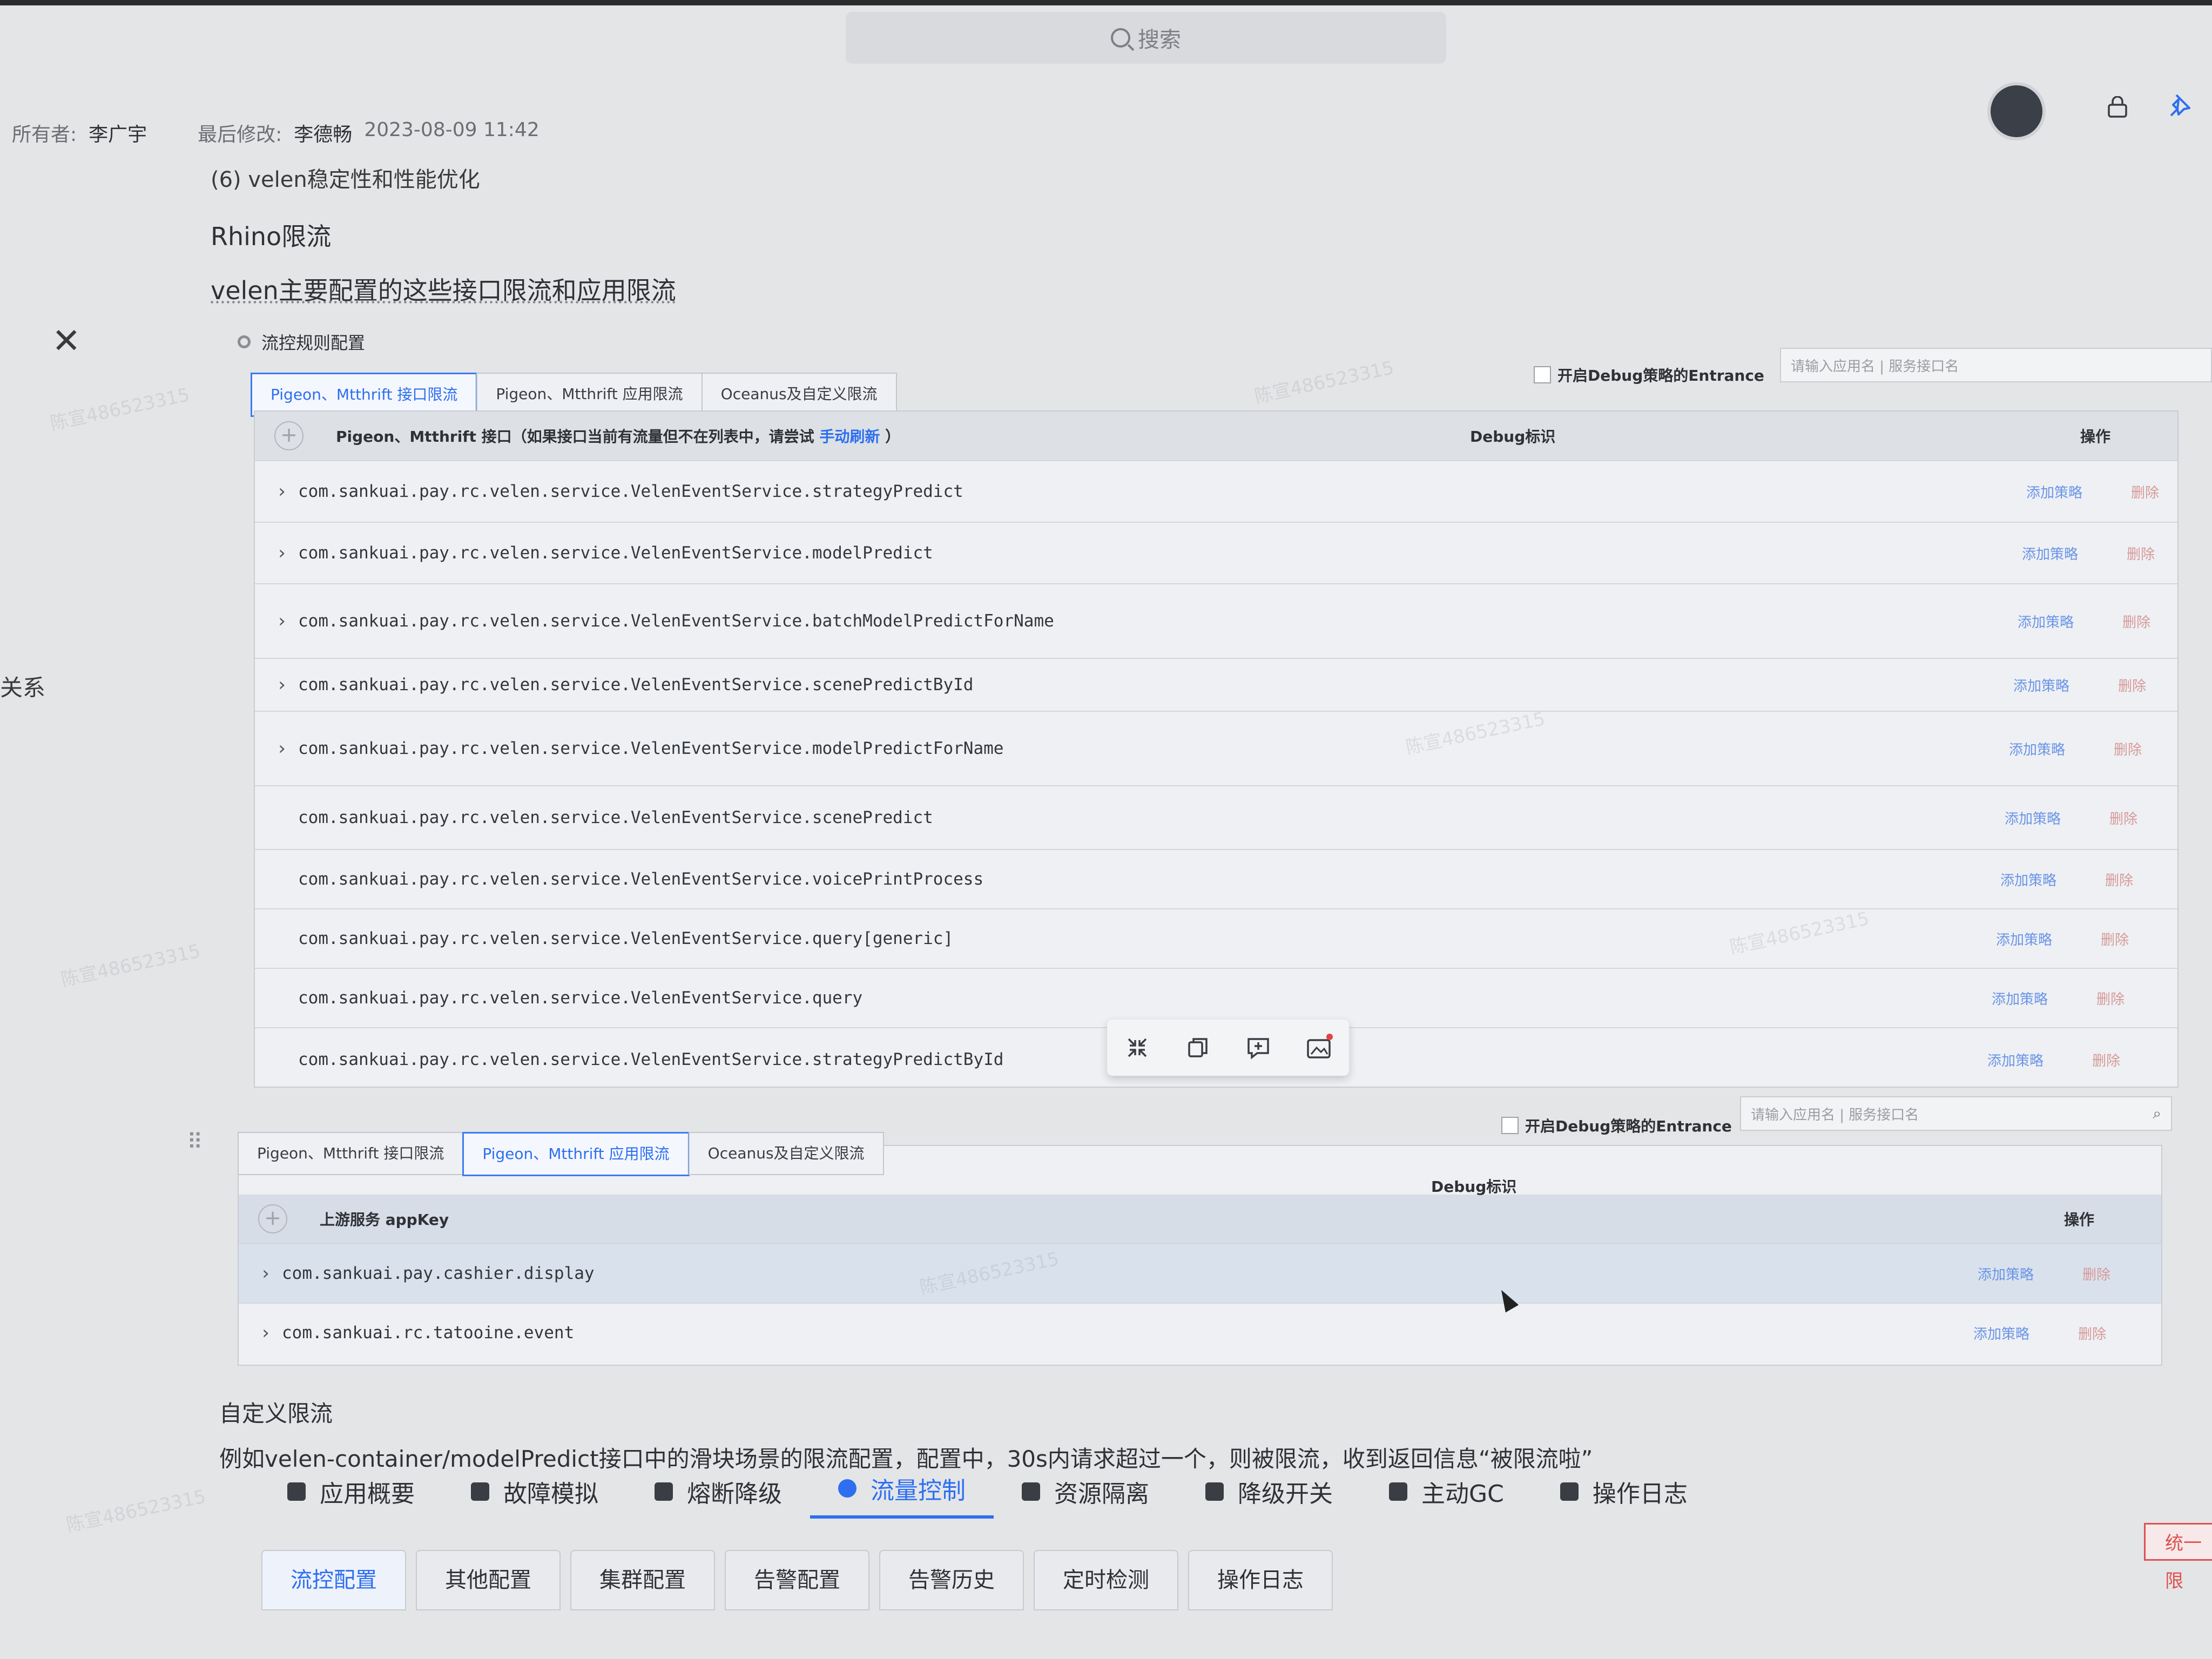 This screenshot has width=2212, height=1659. Describe the element at coordinates (642, 1580) in the screenshot. I see `tab-cluster-config: 集群配置` at that location.